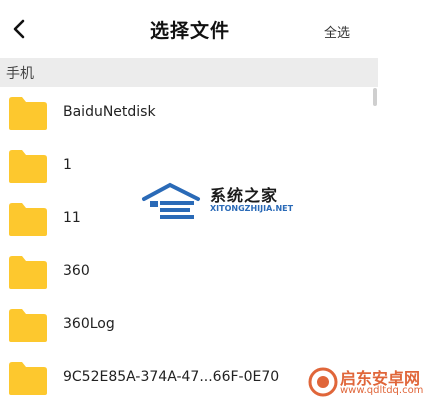 The width and height of the screenshot is (433, 403). Describe the element at coordinates (67, 165) in the screenshot. I see `file-name: 1` at that location.